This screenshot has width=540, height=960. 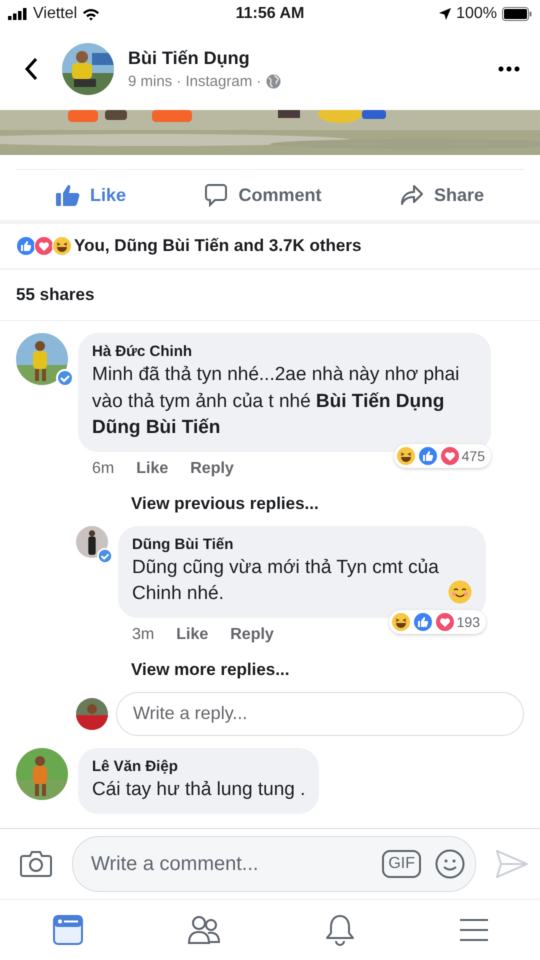 I want to click on shares-count: 55 shares, so click(x=55, y=295).